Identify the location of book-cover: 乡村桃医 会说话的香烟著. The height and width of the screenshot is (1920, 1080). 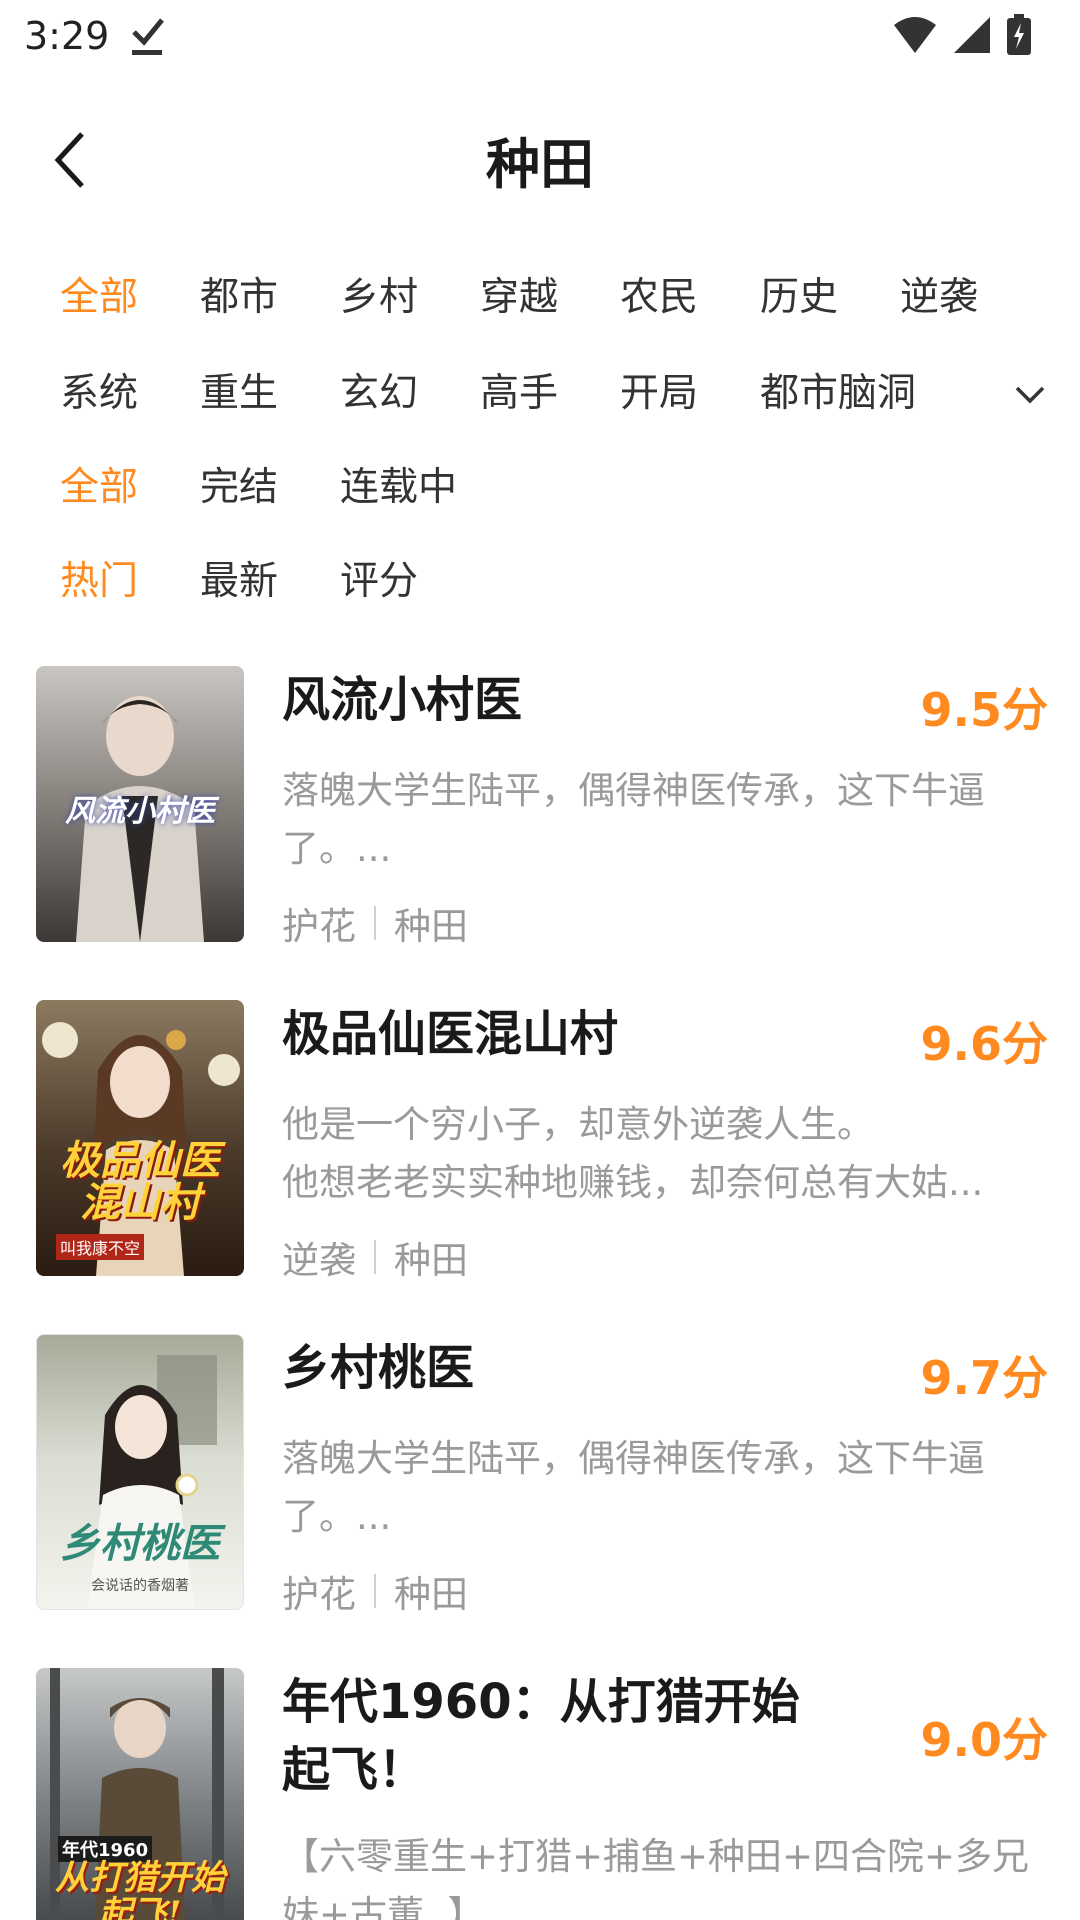
(140, 1472).